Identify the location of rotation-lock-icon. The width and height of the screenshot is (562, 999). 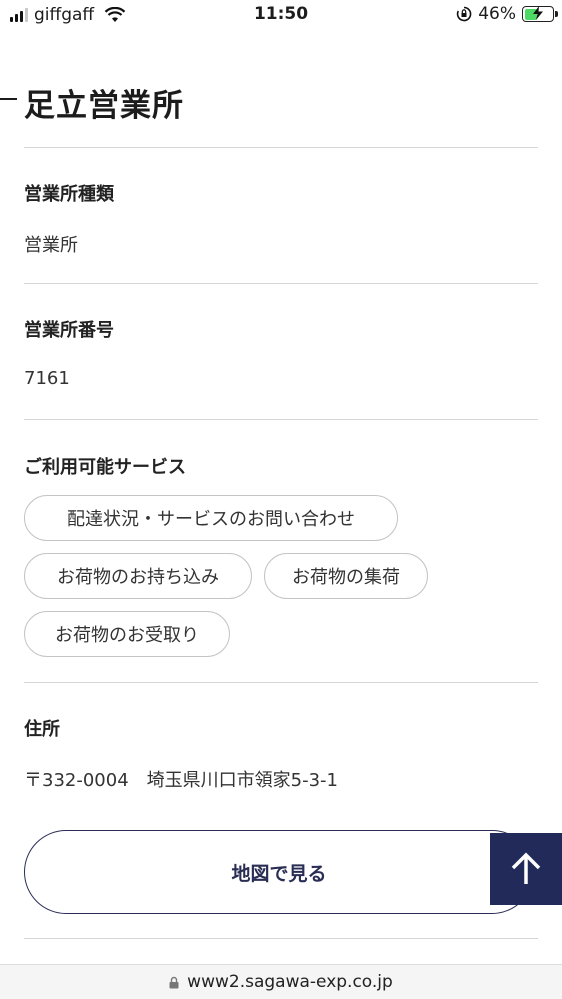
(464, 14).